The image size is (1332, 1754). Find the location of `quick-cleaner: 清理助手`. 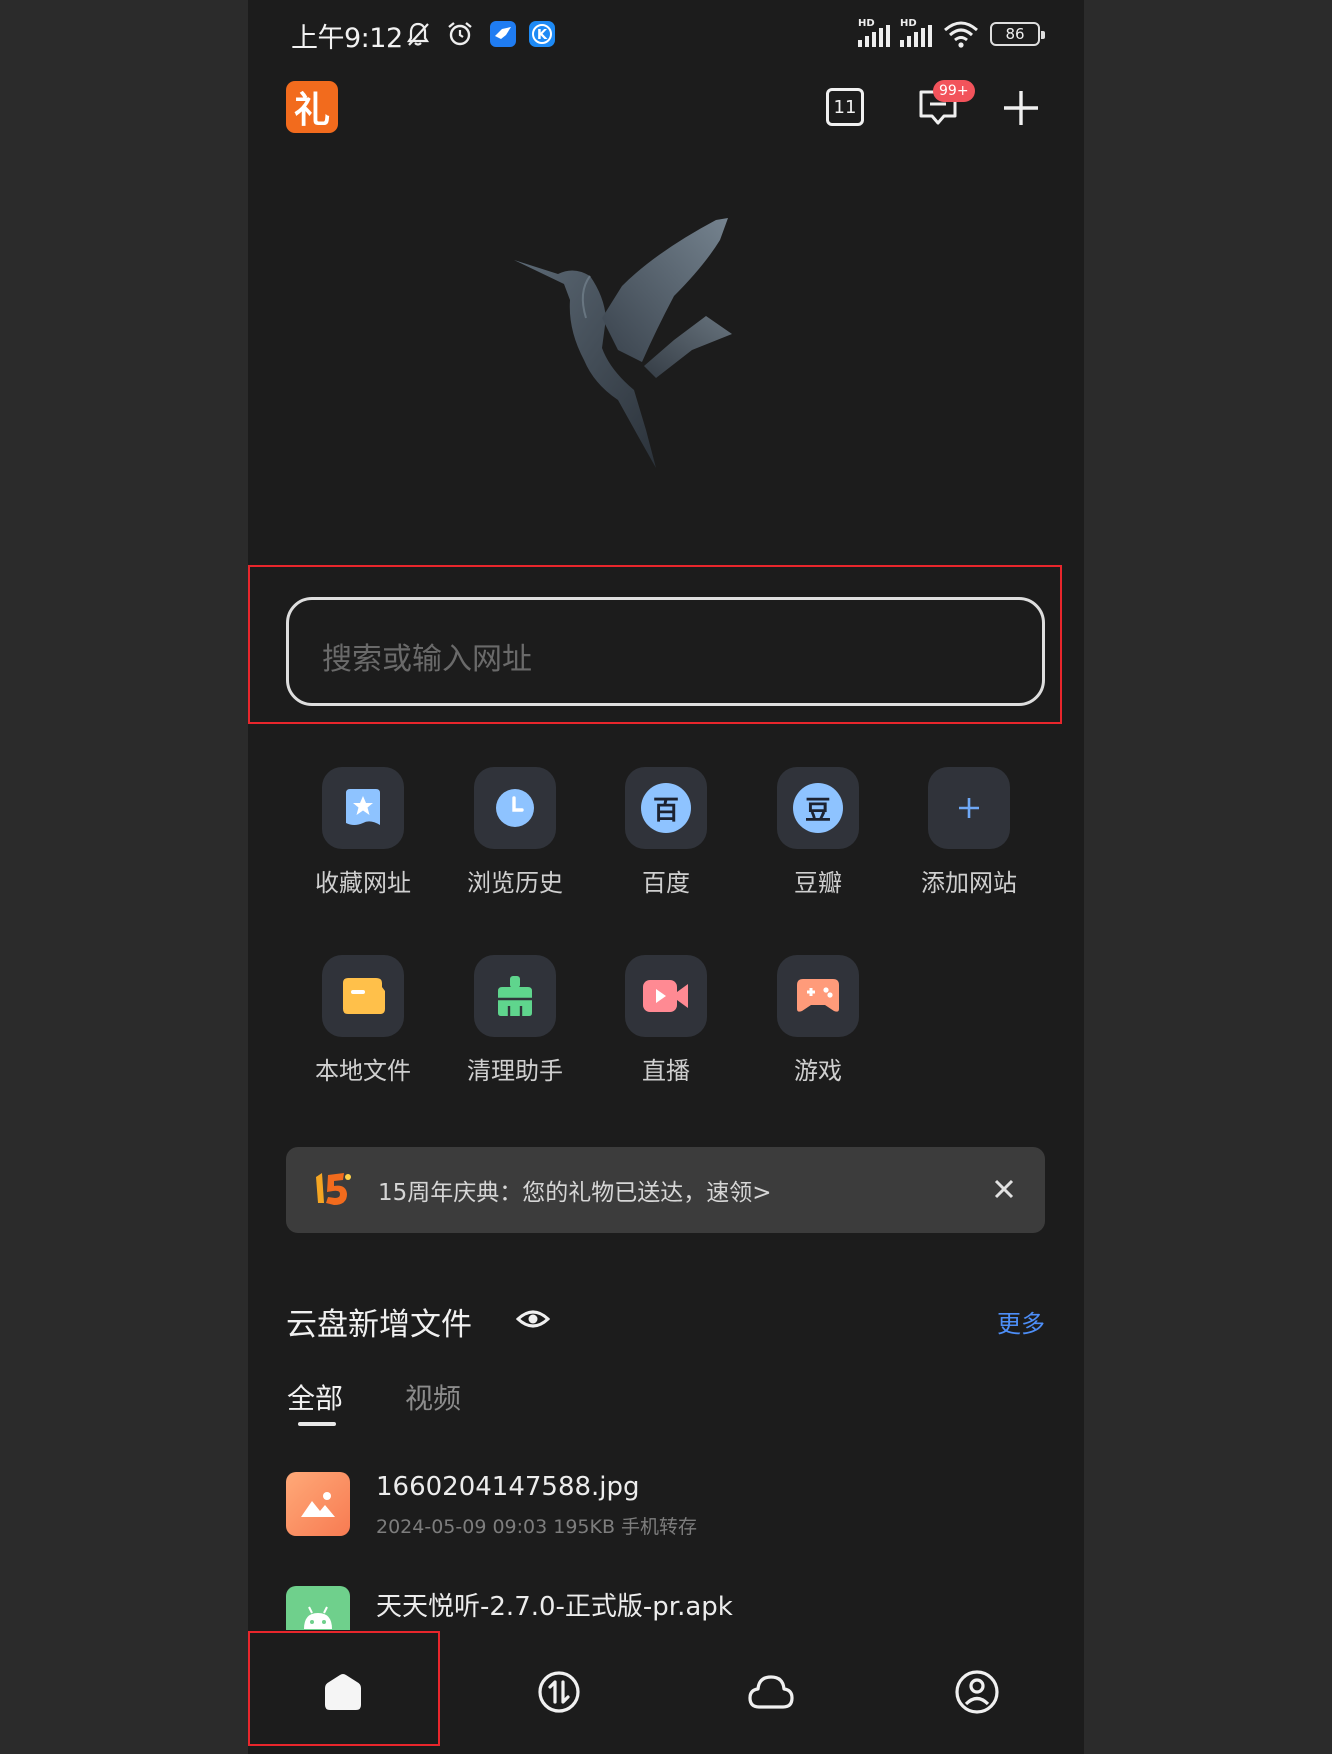

quick-cleaner: 清理助手 is located at coordinates (515, 1020).